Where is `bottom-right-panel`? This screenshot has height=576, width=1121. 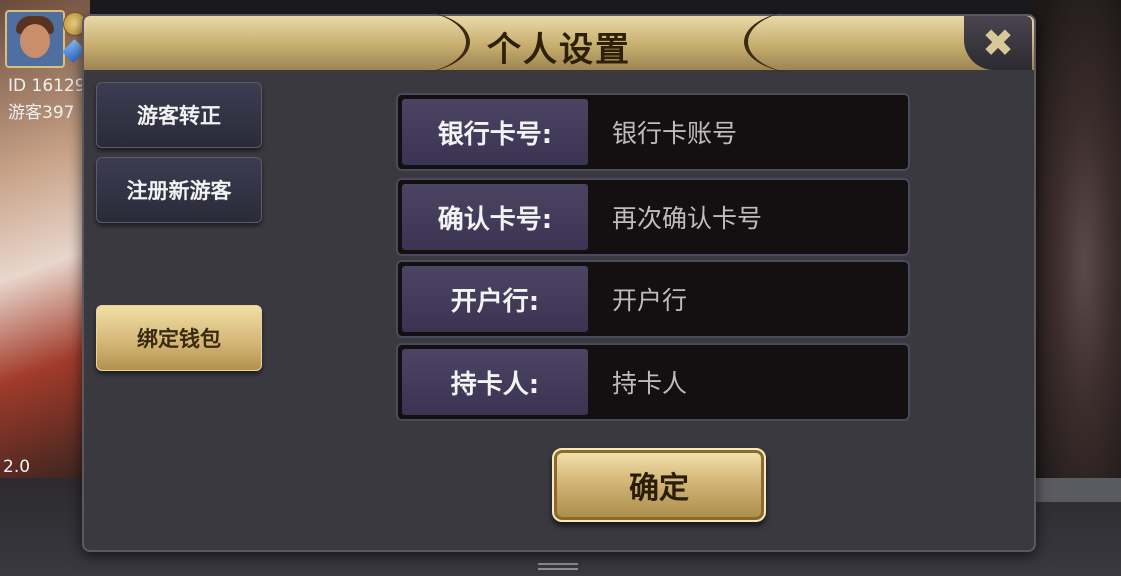 bottom-right-panel is located at coordinates (1076, 490).